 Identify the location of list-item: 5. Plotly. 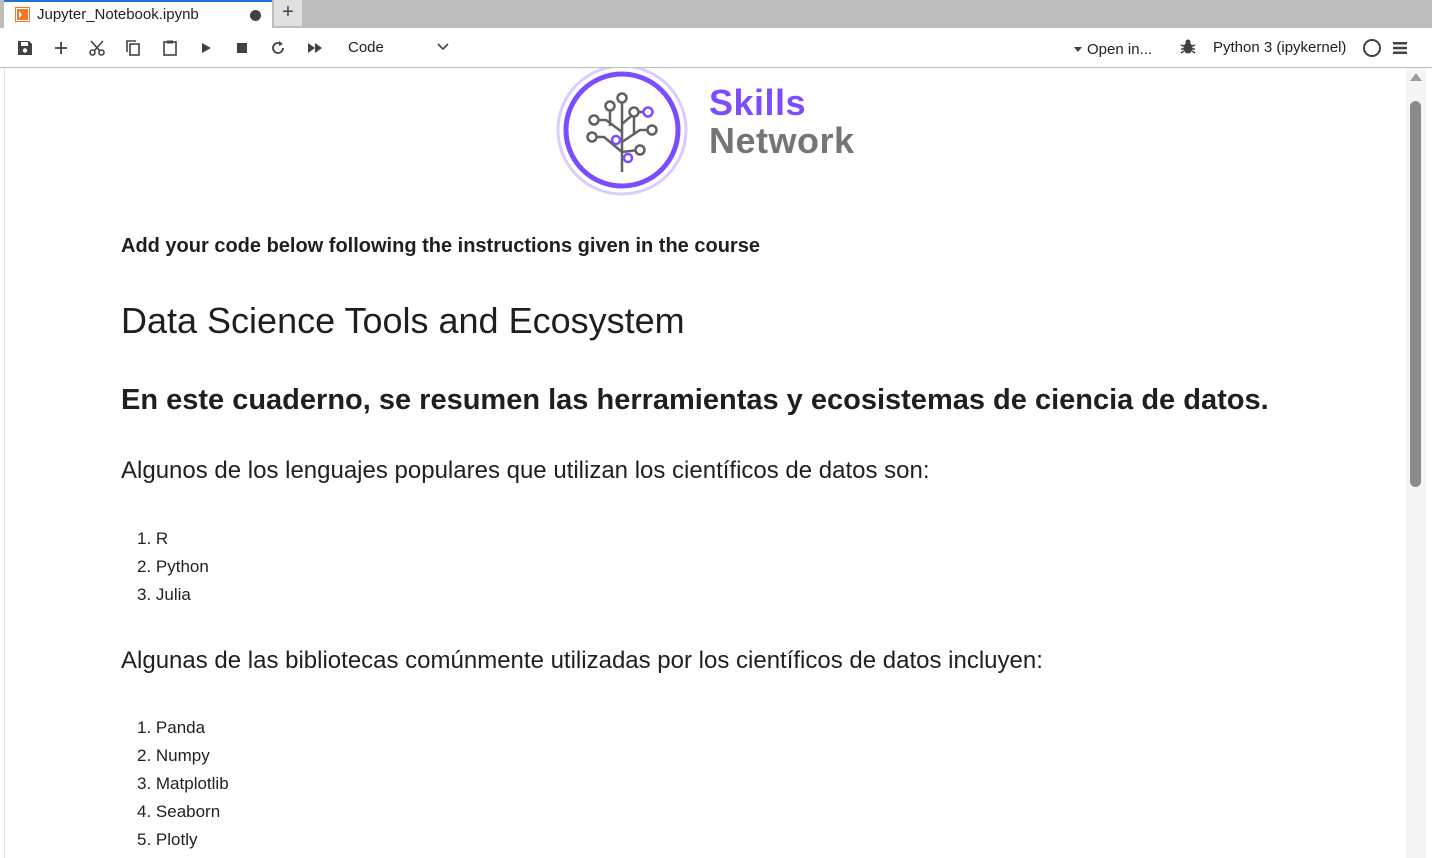
(167, 839).